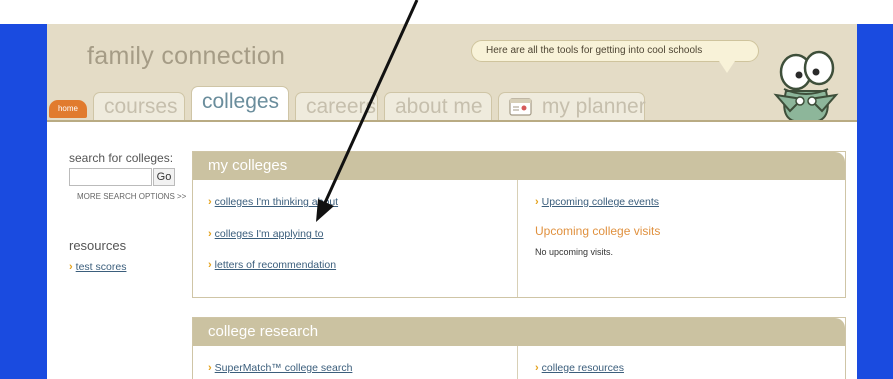 The width and height of the screenshot is (893, 379). I want to click on tab-home: home, so click(68, 109).